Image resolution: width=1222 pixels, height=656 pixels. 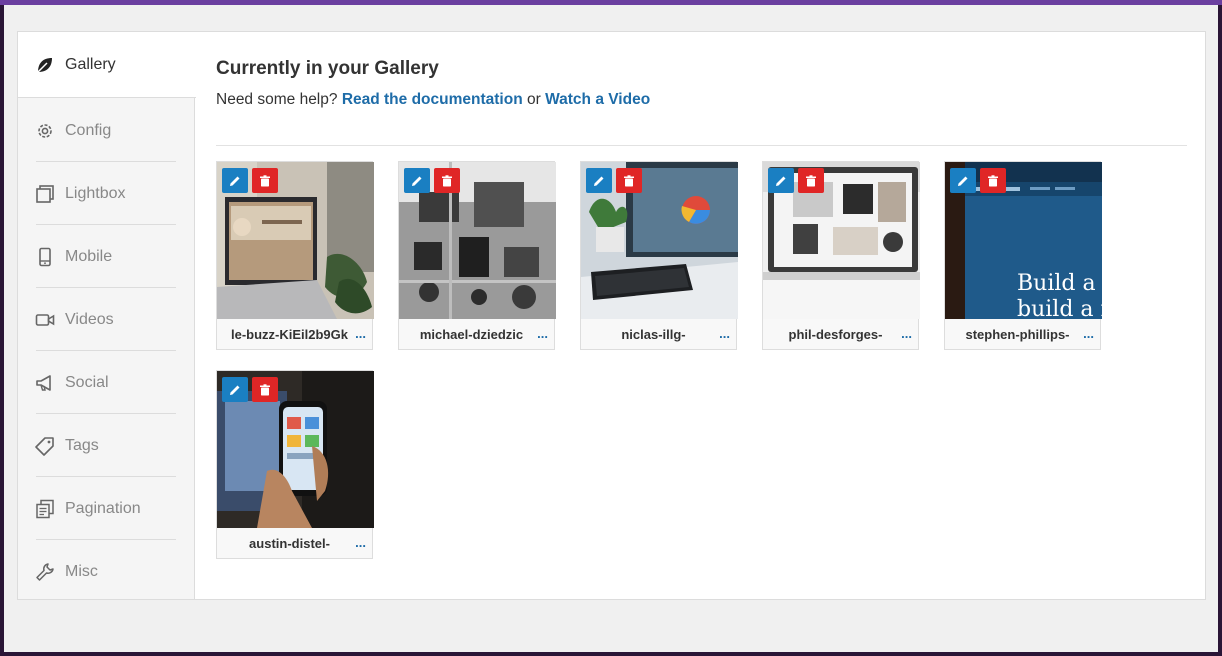 What do you see at coordinates (87, 382) in the screenshot?
I see `sidebar-item-label: Social` at bounding box center [87, 382].